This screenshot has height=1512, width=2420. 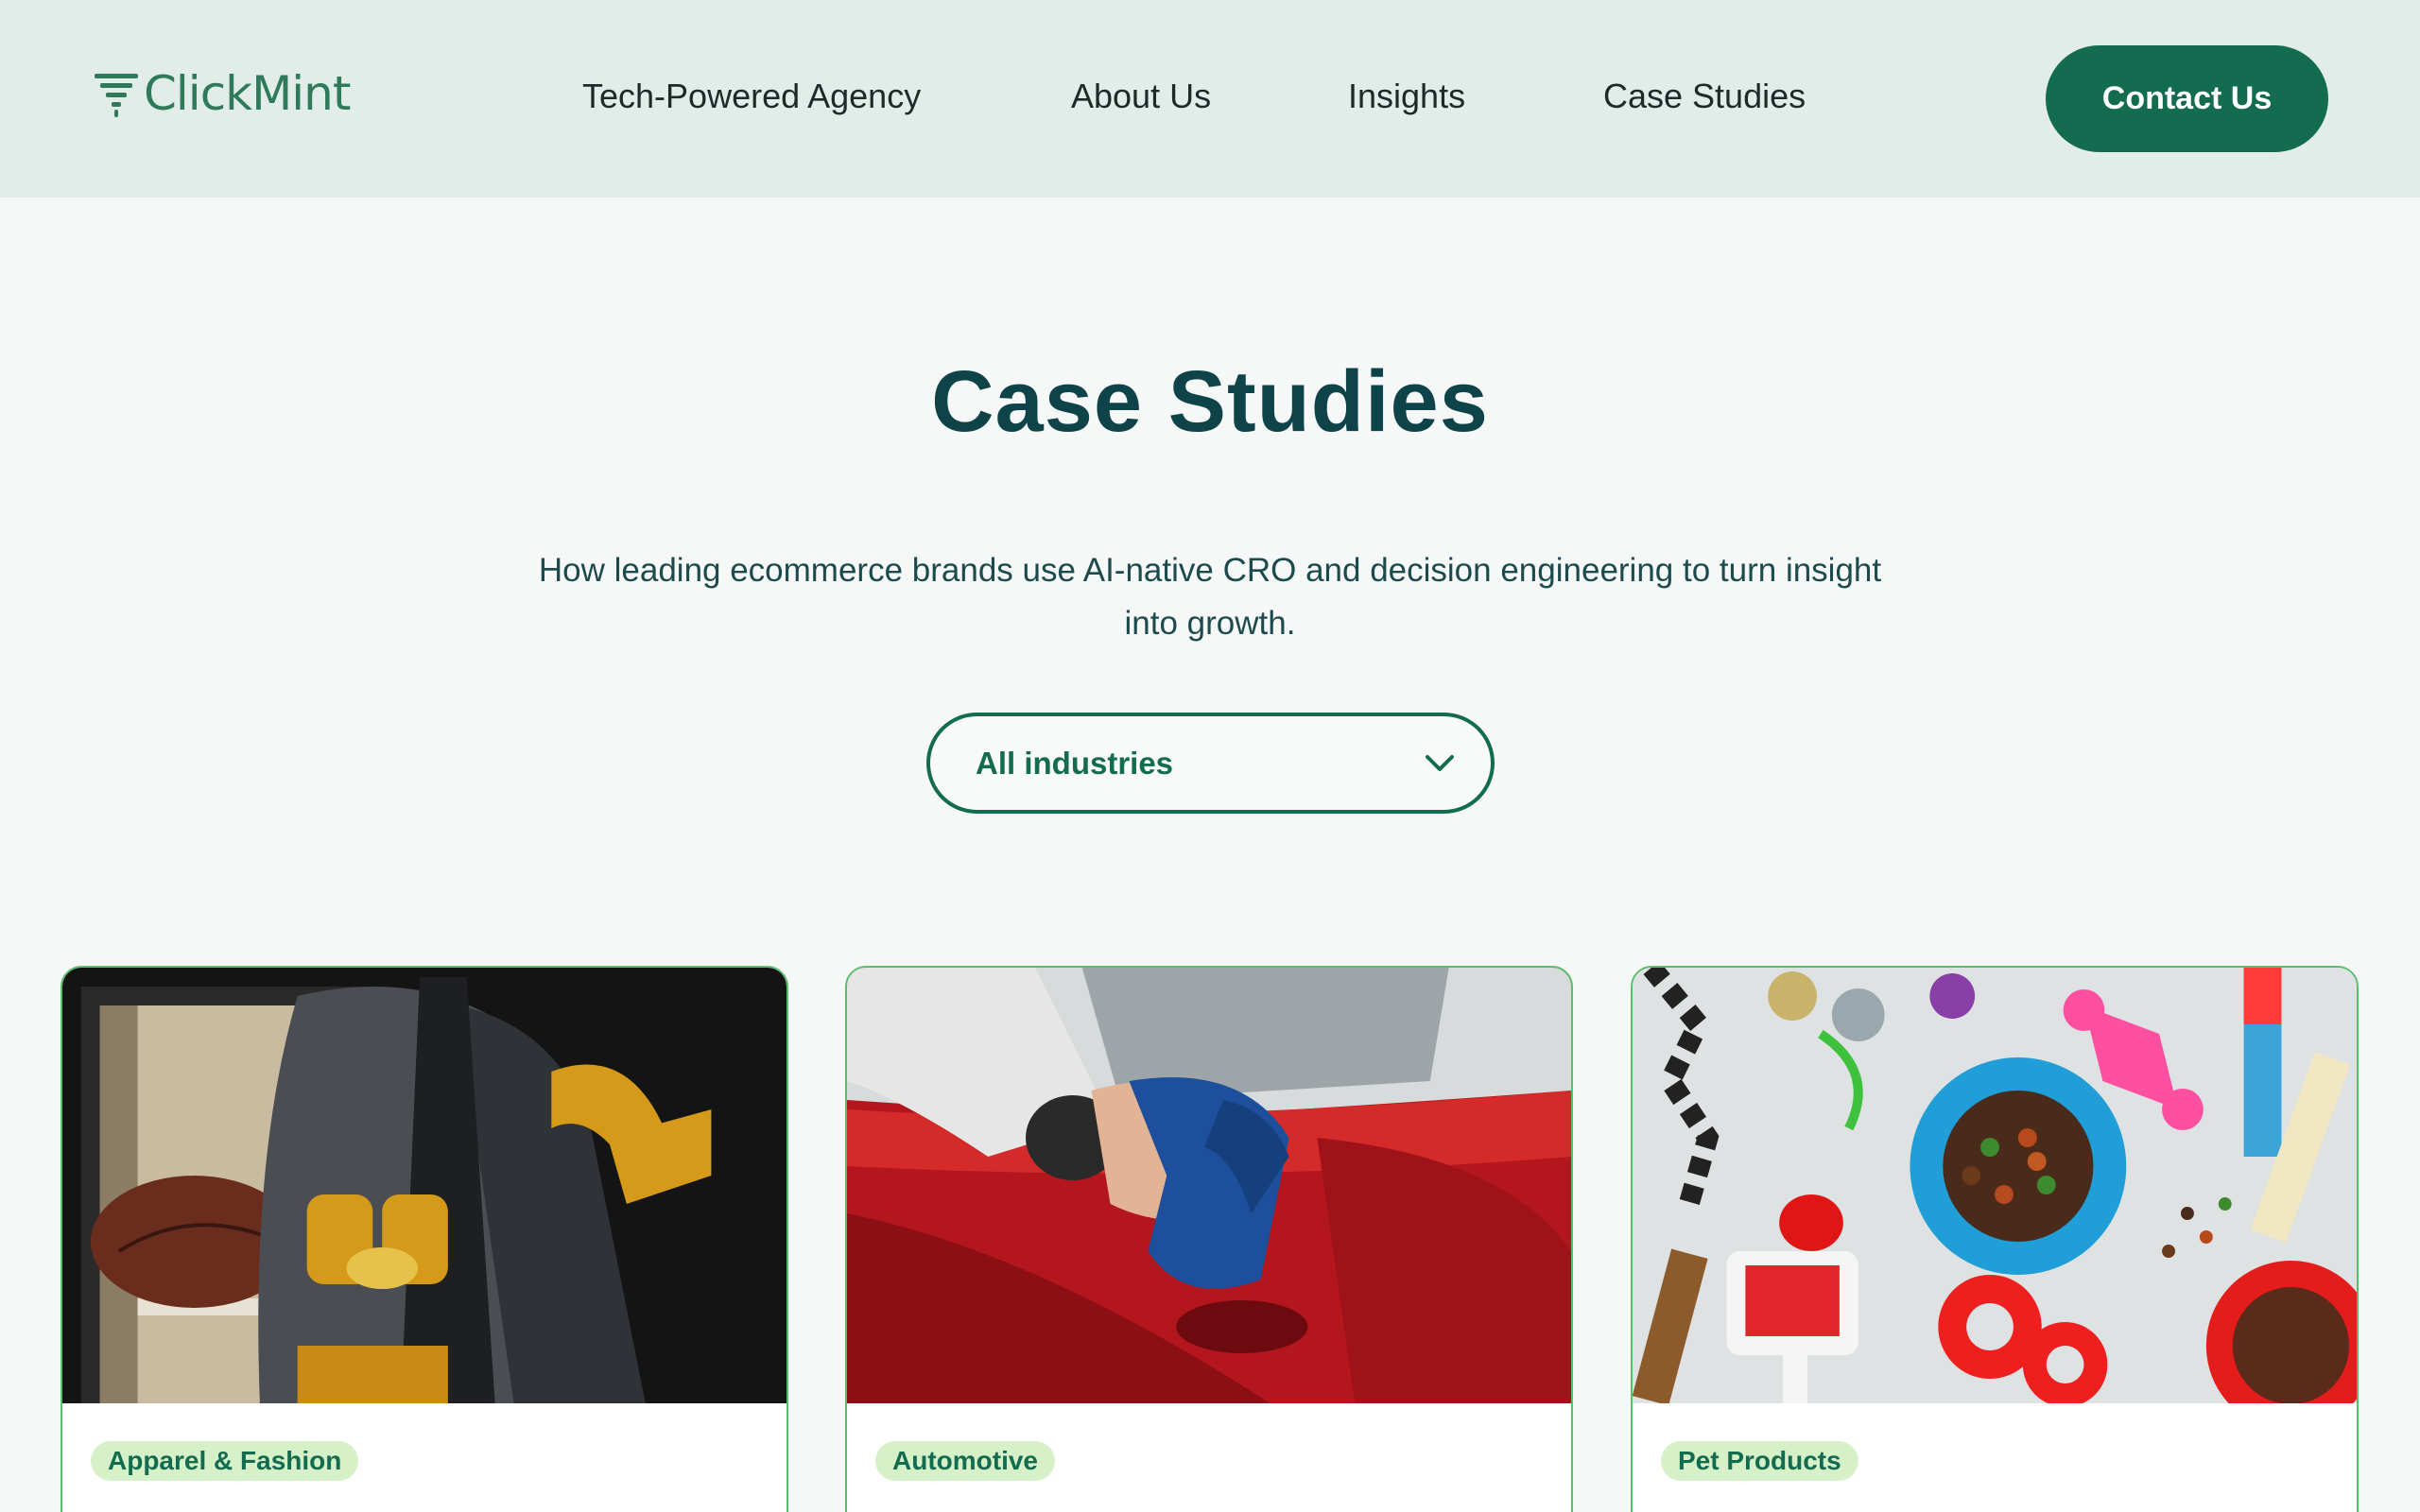 I want to click on industry-tag: Automotive, so click(x=965, y=1461).